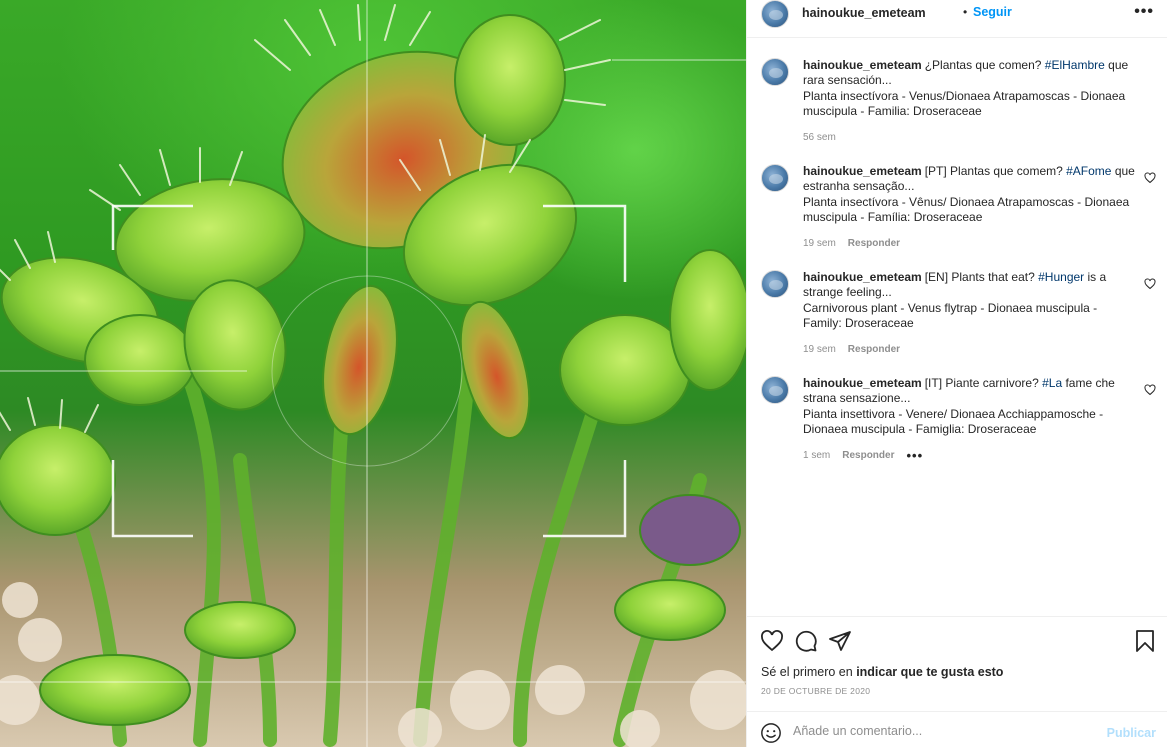 This screenshot has width=1167, height=747. Describe the element at coordinates (929, 672) in the screenshot. I see `like-link: indicar que te gusta esto` at that location.